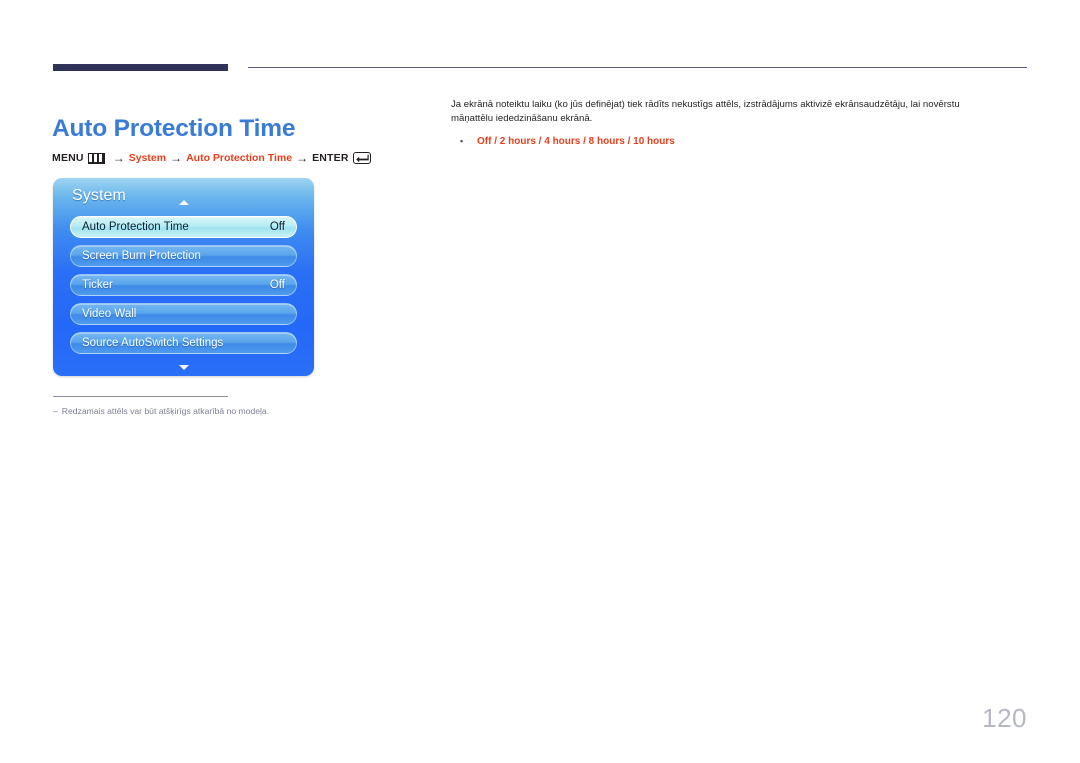 This screenshot has height=763, width=1080. Describe the element at coordinates (147, 157) in the screenshot. I see `breadcrumb-step-system: System` at that location.